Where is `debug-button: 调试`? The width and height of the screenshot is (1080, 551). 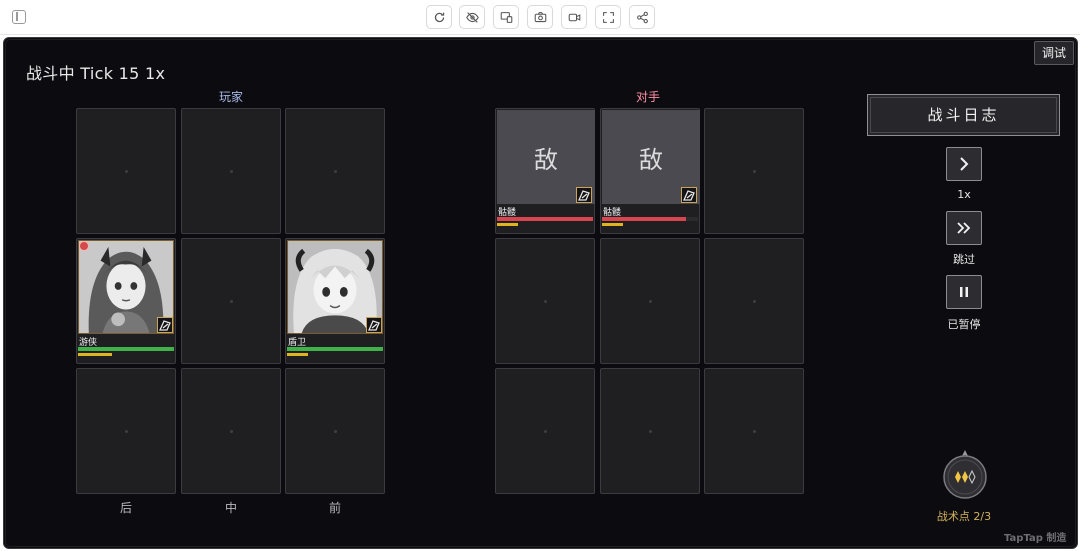 debug-button: 调试 is located at coordinates (1054, 53).